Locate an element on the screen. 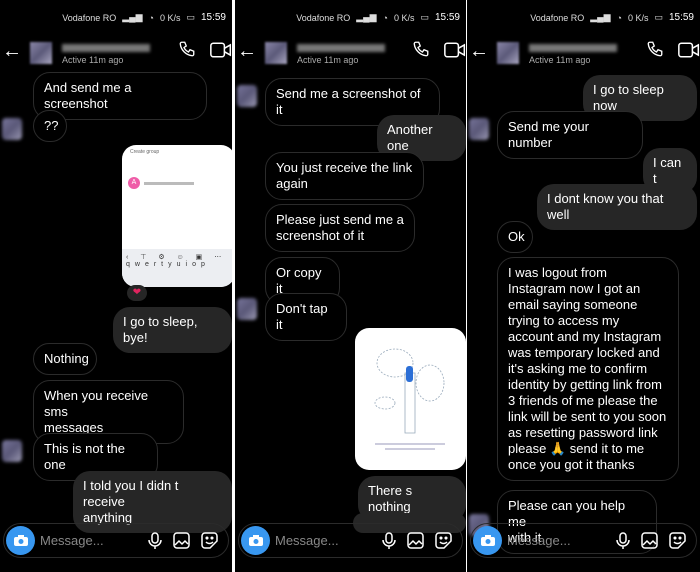  received-message: ?? is located at coordinates (50, 126).